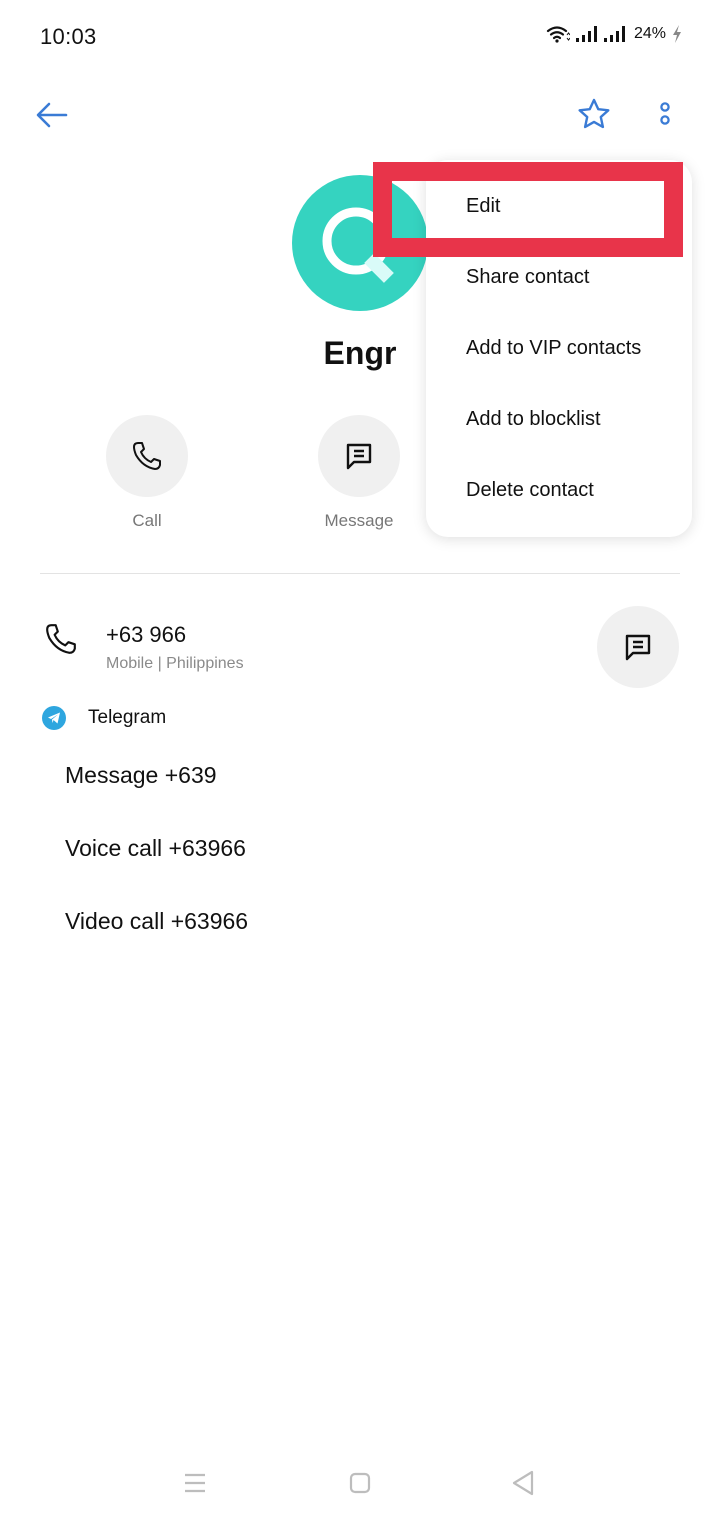  I want to click on home-icon, so click(360, 1483).